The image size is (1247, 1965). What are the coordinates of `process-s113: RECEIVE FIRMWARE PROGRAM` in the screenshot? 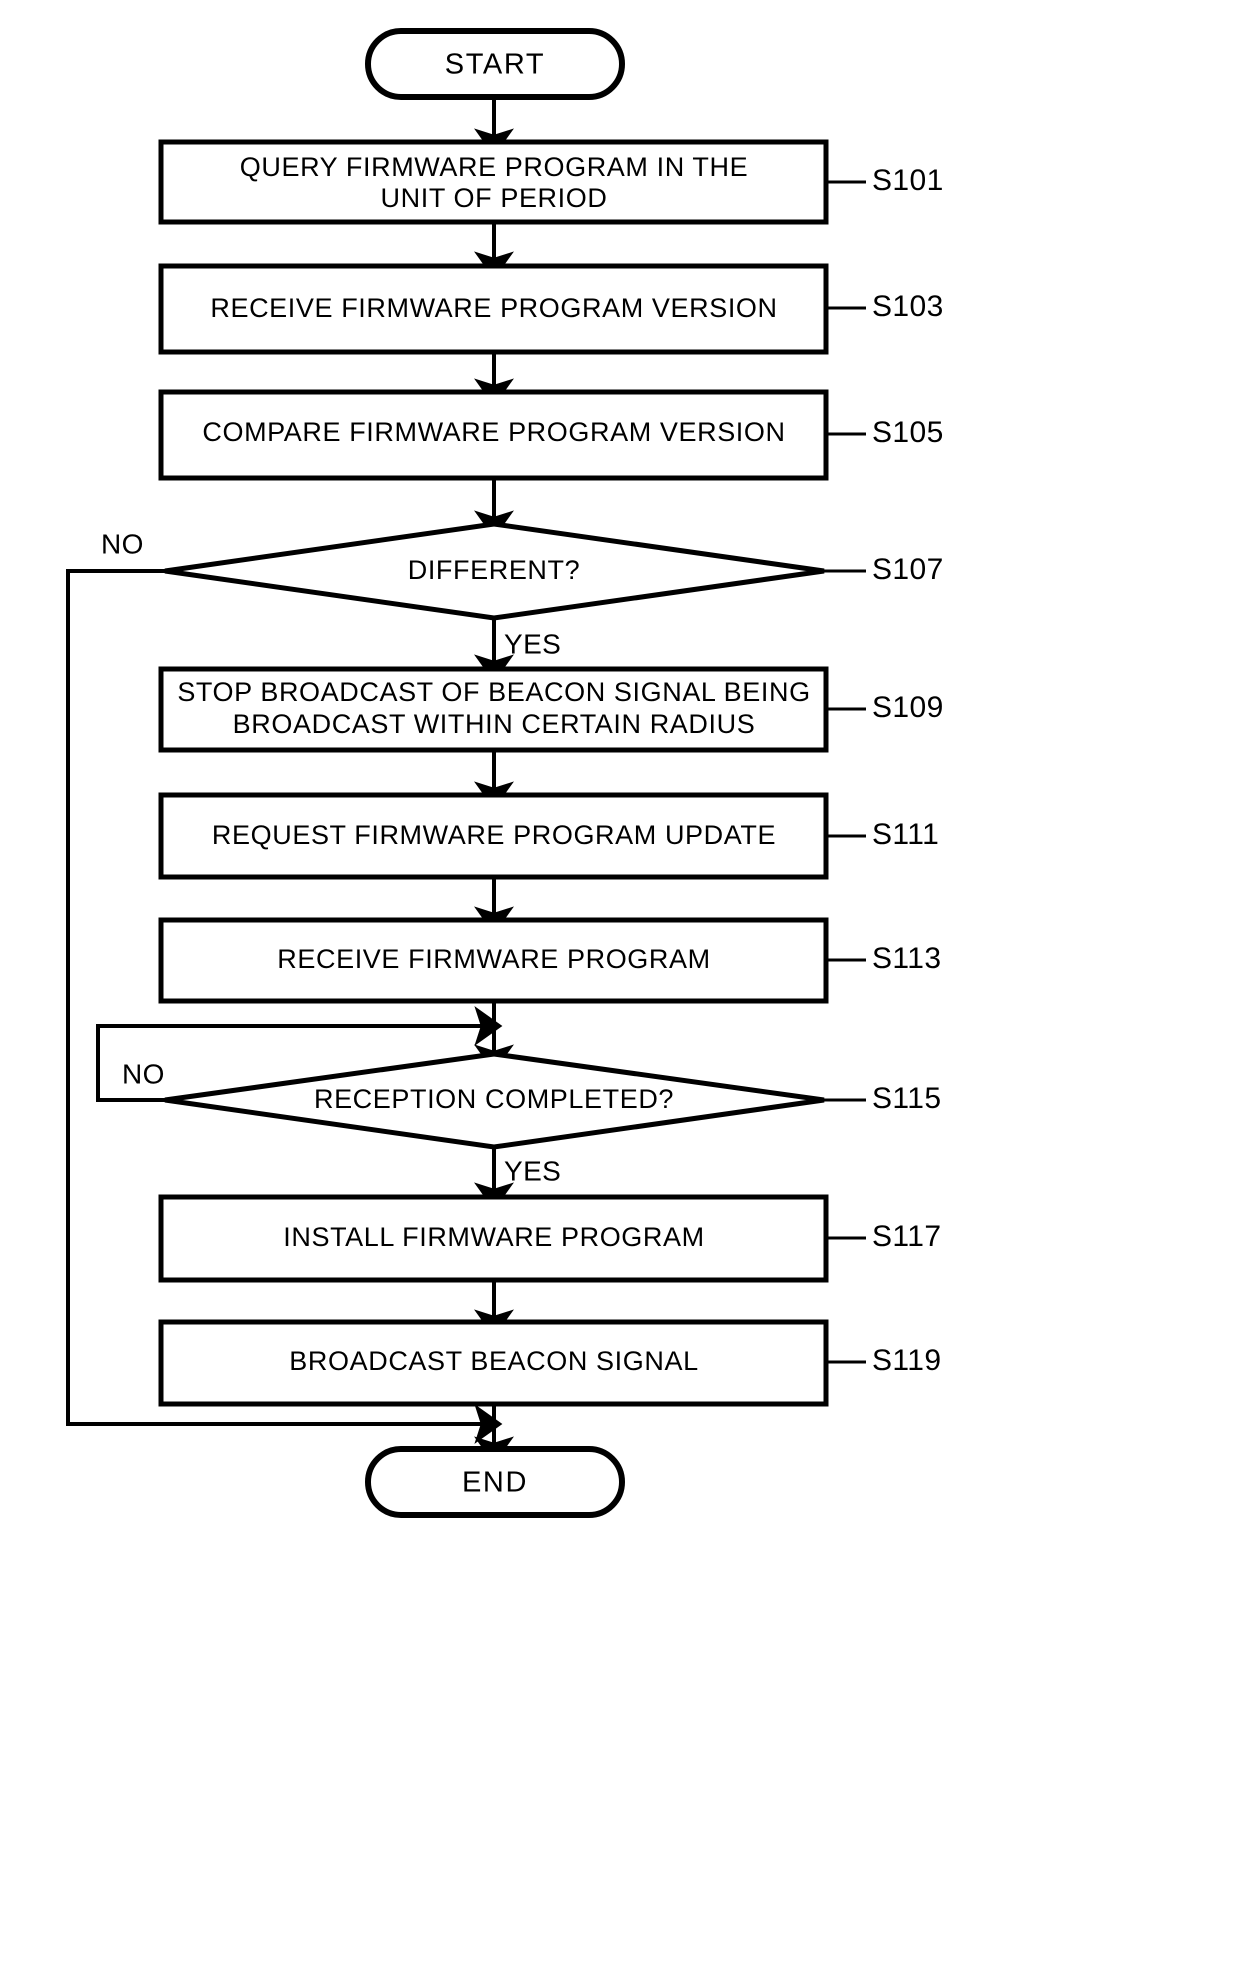 It's located at (493, 960).